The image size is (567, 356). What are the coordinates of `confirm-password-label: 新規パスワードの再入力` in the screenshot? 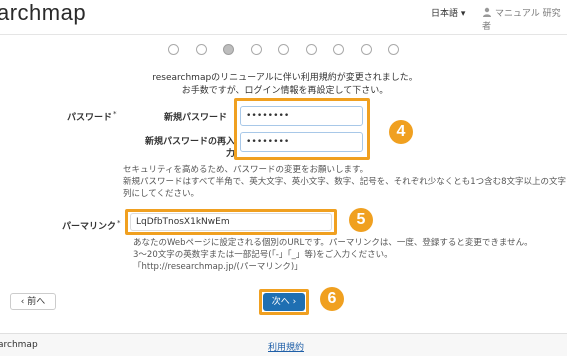 It's located at (189, 148).